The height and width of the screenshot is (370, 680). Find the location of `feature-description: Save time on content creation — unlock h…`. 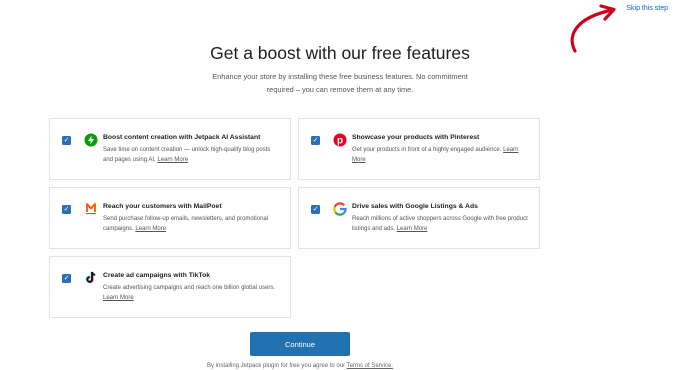

feature-description: Save time on content creation — unlock h… is located at coordinates (191, 155).